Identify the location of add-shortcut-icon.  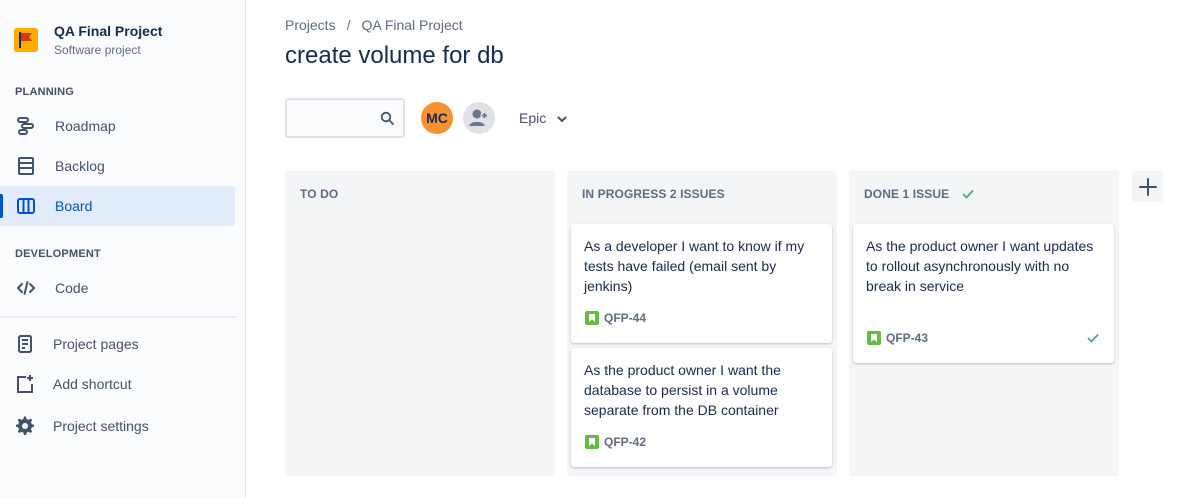
(25, 384).